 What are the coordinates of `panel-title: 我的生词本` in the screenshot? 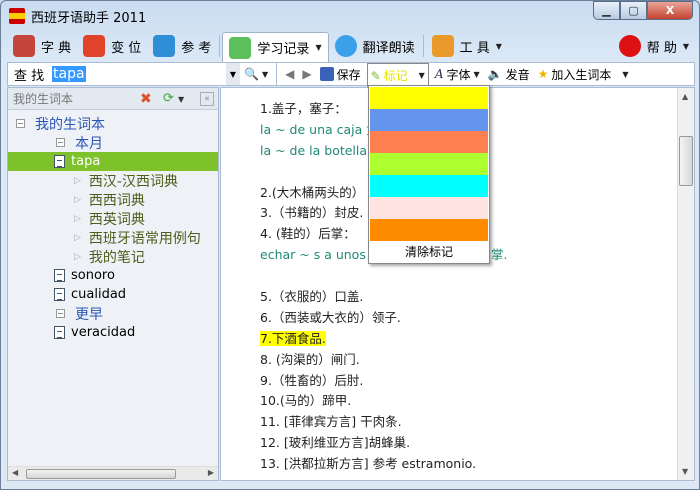 It's located at (43, 99).